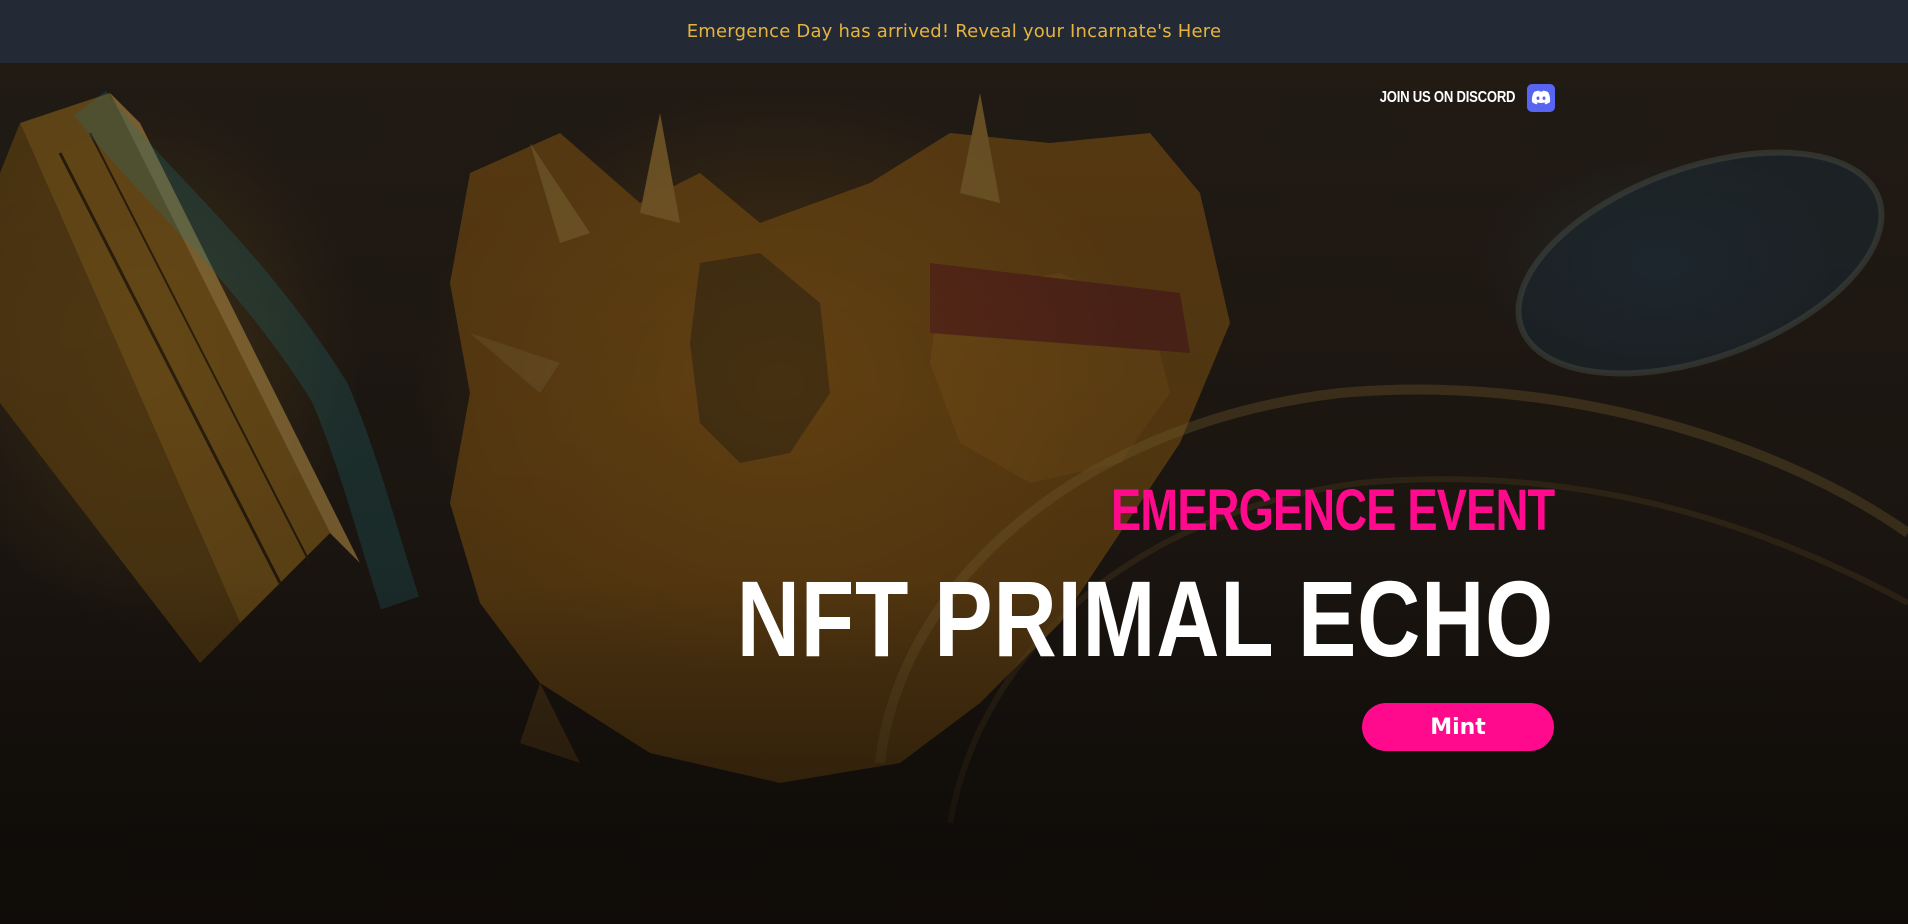 This screenshot has width=1908, height=924. I want to click on discord-label: JOIN US ON DISCORD, so click(1447, 97).